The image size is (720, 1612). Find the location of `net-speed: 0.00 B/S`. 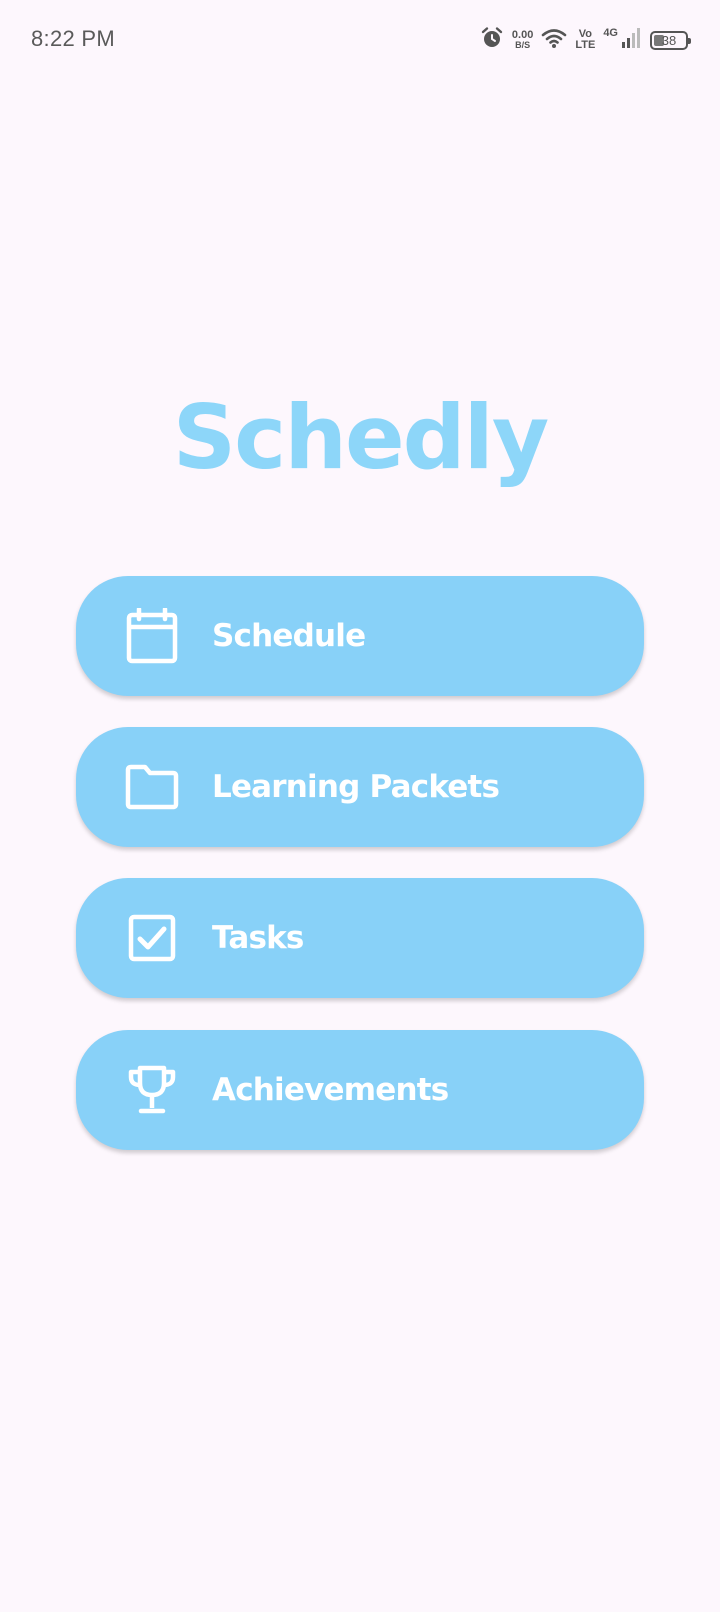

net-speed: 0.00 B/S is located at coordinates (522, 40).